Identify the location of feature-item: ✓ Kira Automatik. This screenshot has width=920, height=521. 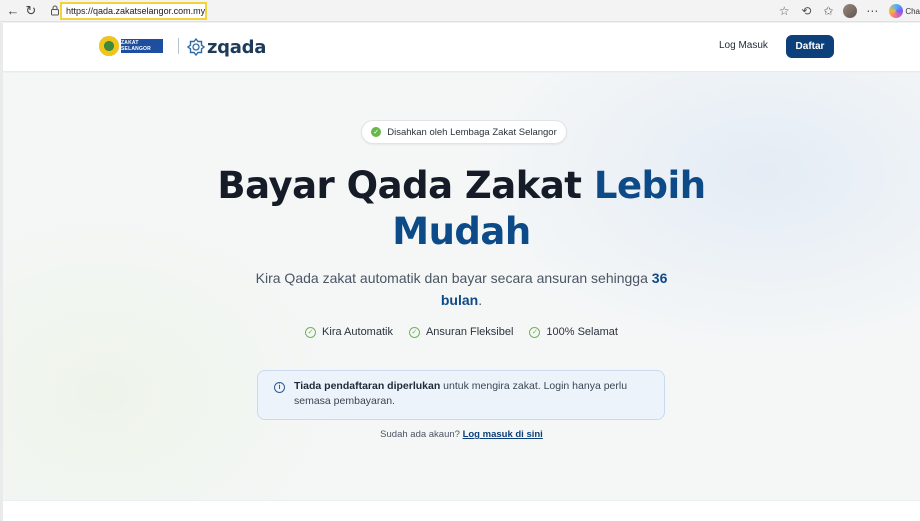
(349, 332).